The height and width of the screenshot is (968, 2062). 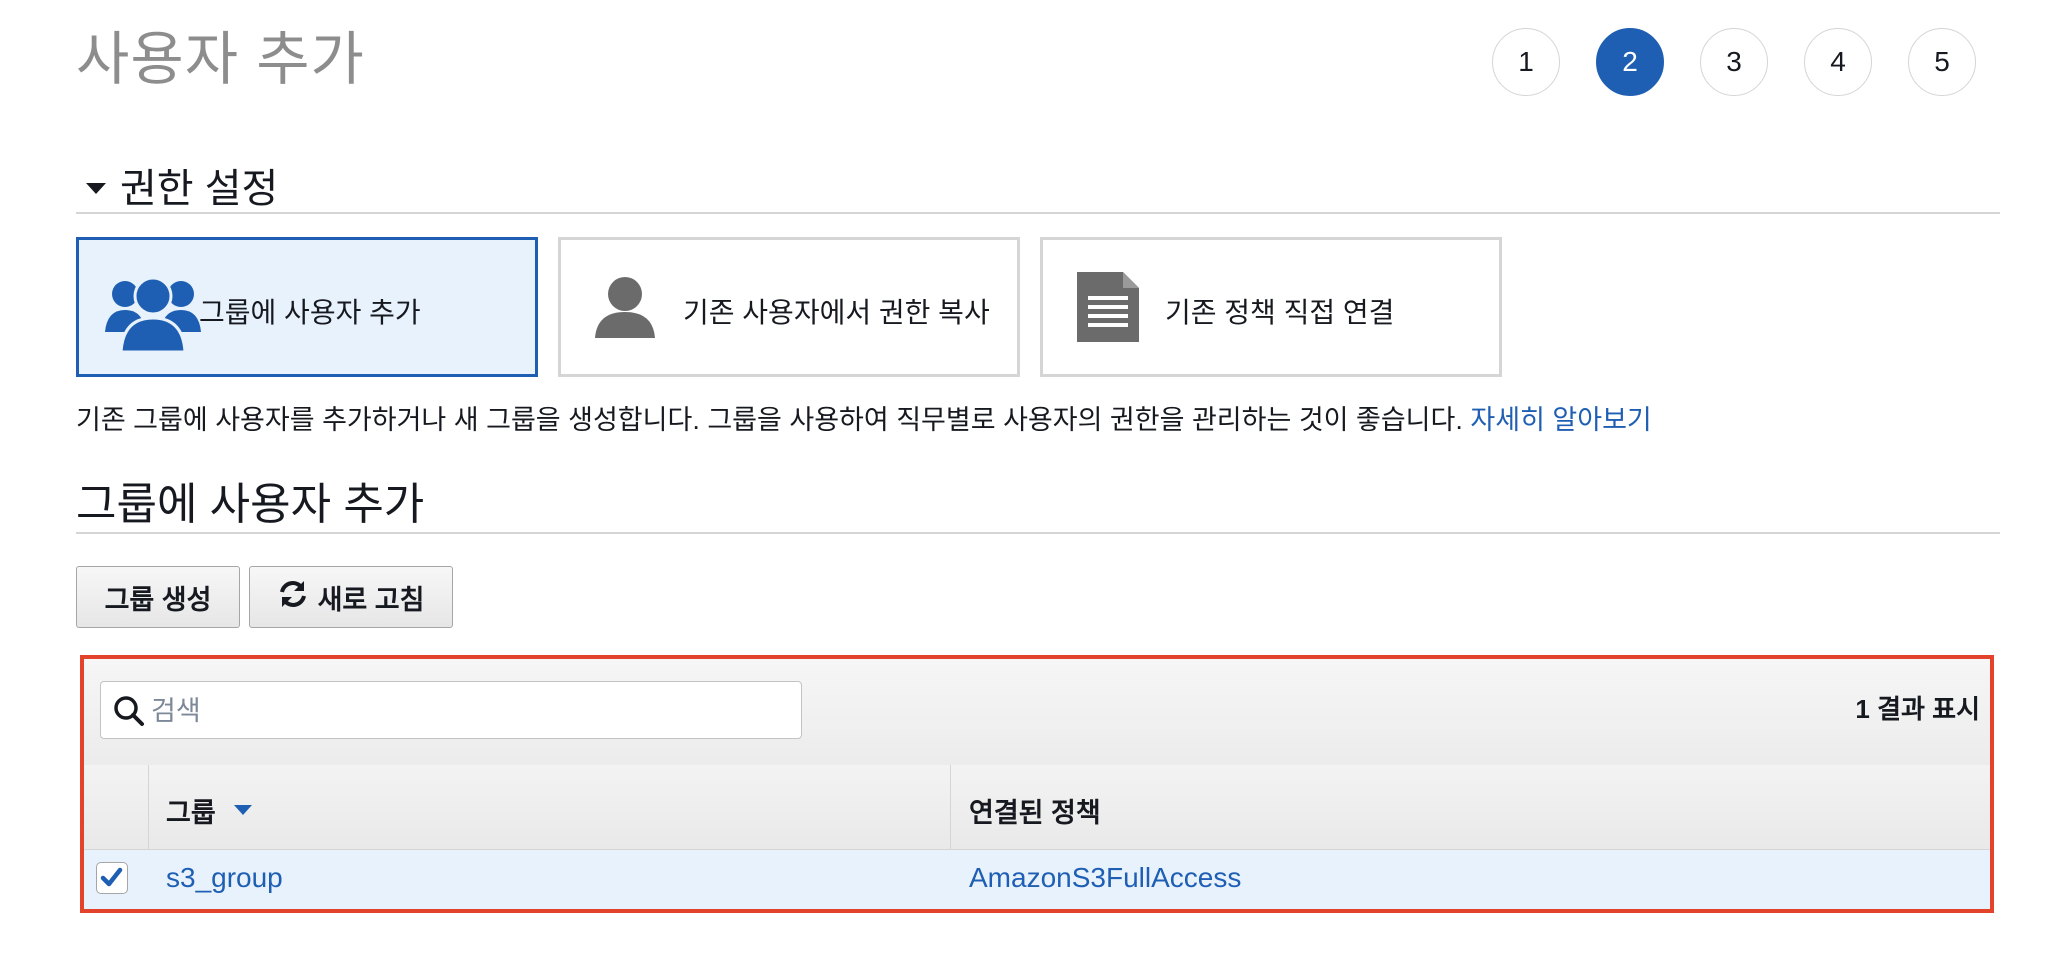 I want to click on user-icon, so click(x=625, y=309).